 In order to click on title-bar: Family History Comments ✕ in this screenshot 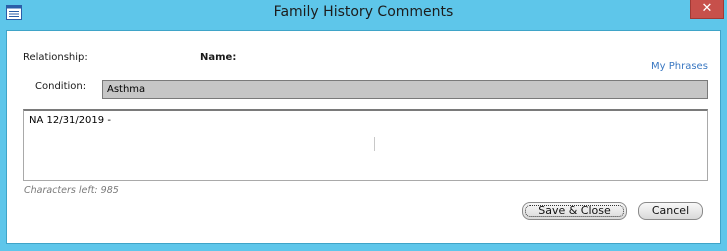, I will do `click(363, 14)`.